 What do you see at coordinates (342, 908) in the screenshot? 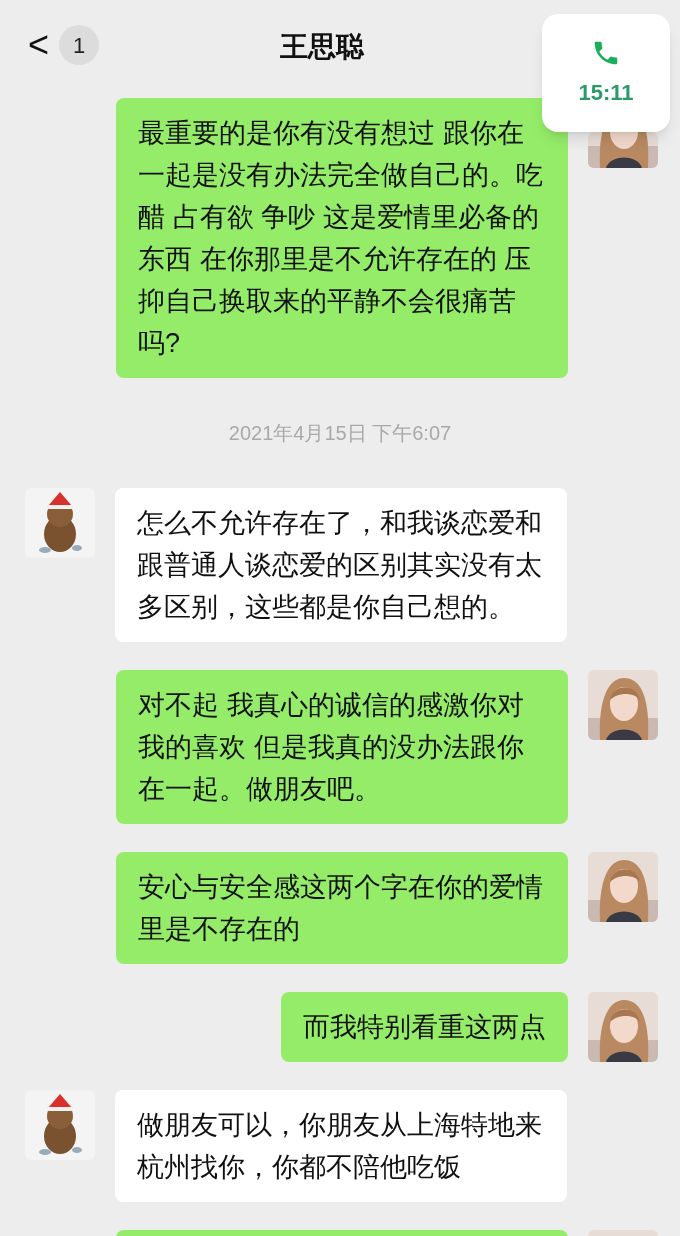
I see `message-bubble: 安心与安全感这两个字在你的爱情里是不存在的` at bounding box center [342, 908].